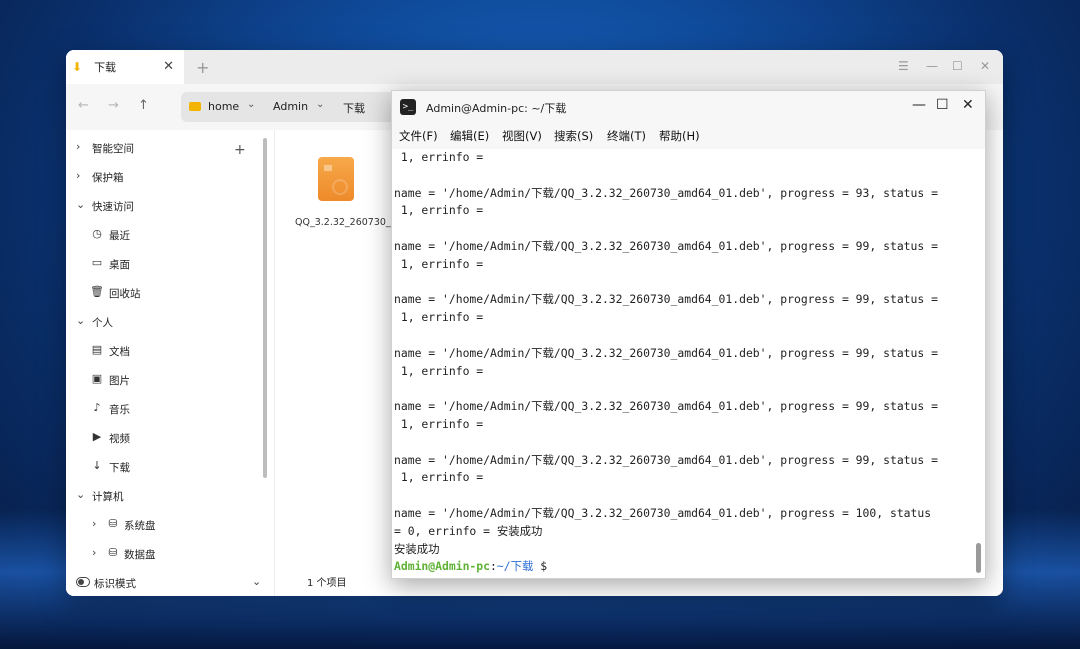  What do you see at coordinates (119, 439) in the screenshot?
I see `sidebar-item-label: 视频` at bounding box center [119, 439].